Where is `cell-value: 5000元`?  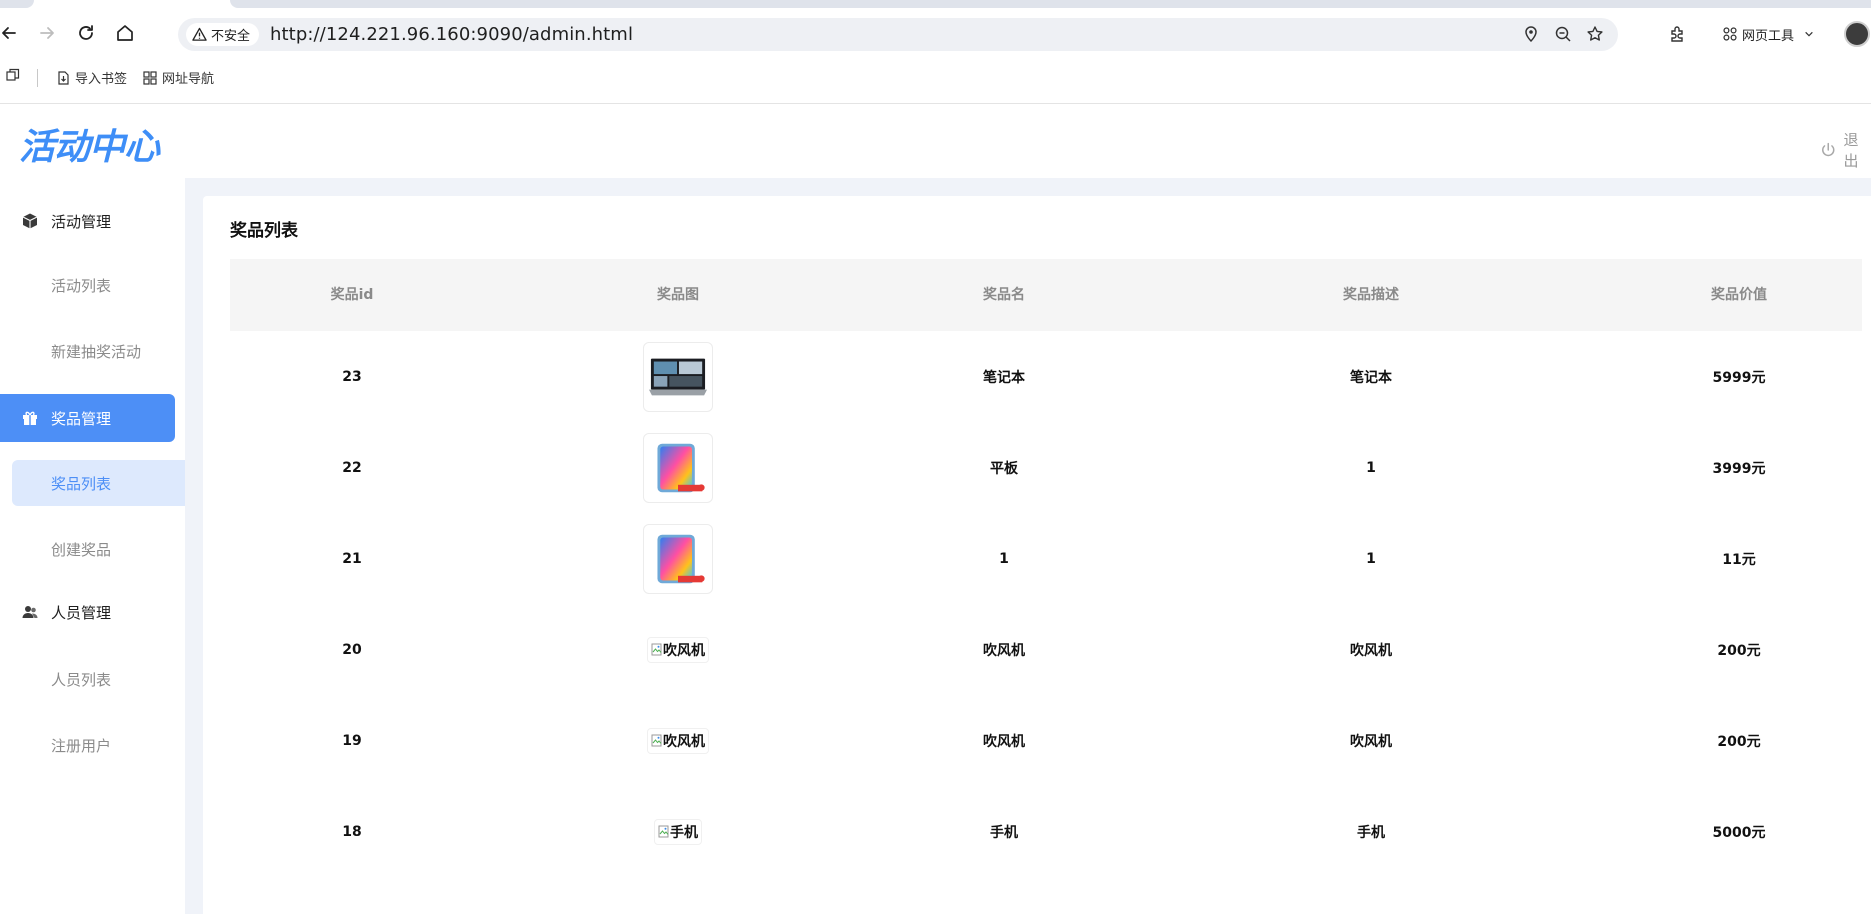
cell-value: 5000元 is located at coordinates (1739, 832).